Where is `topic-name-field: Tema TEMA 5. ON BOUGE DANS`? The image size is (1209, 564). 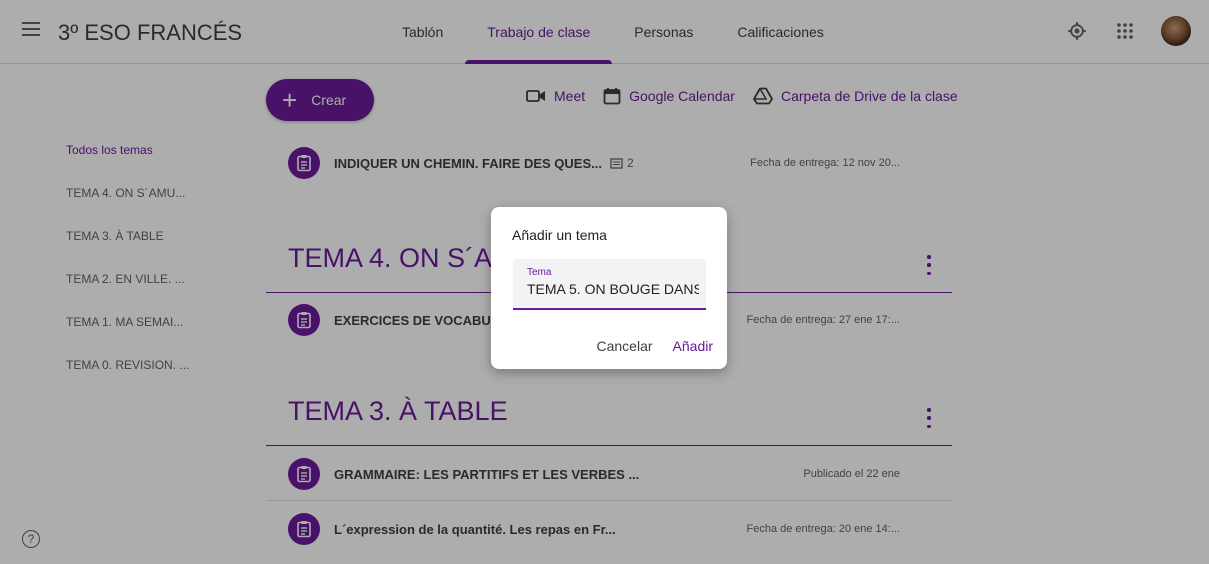
topic-name-field: Tema TEMA 5. ON BOUGE DANS is located at coordinates (609, 284).